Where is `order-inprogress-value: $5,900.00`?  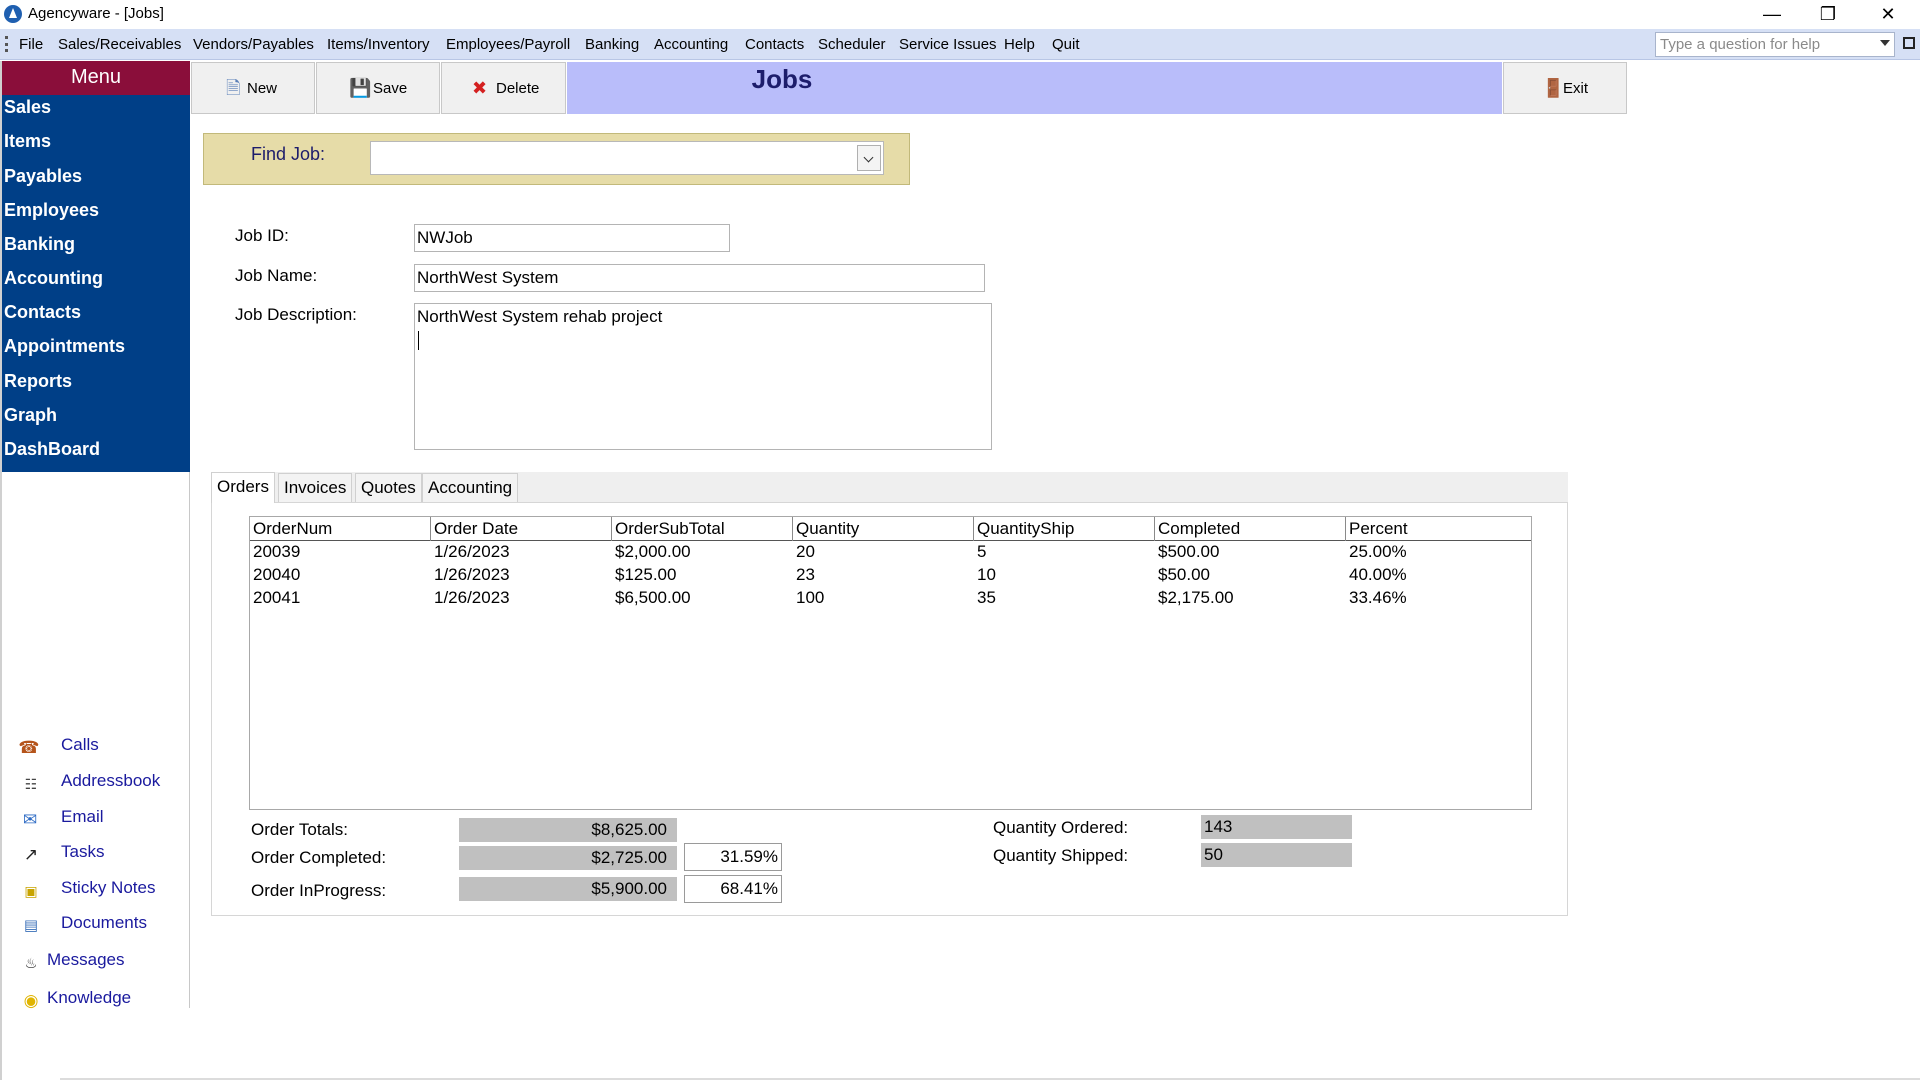 order-inprogress-value: $5,900.00 is located at coordinates (568, 889).